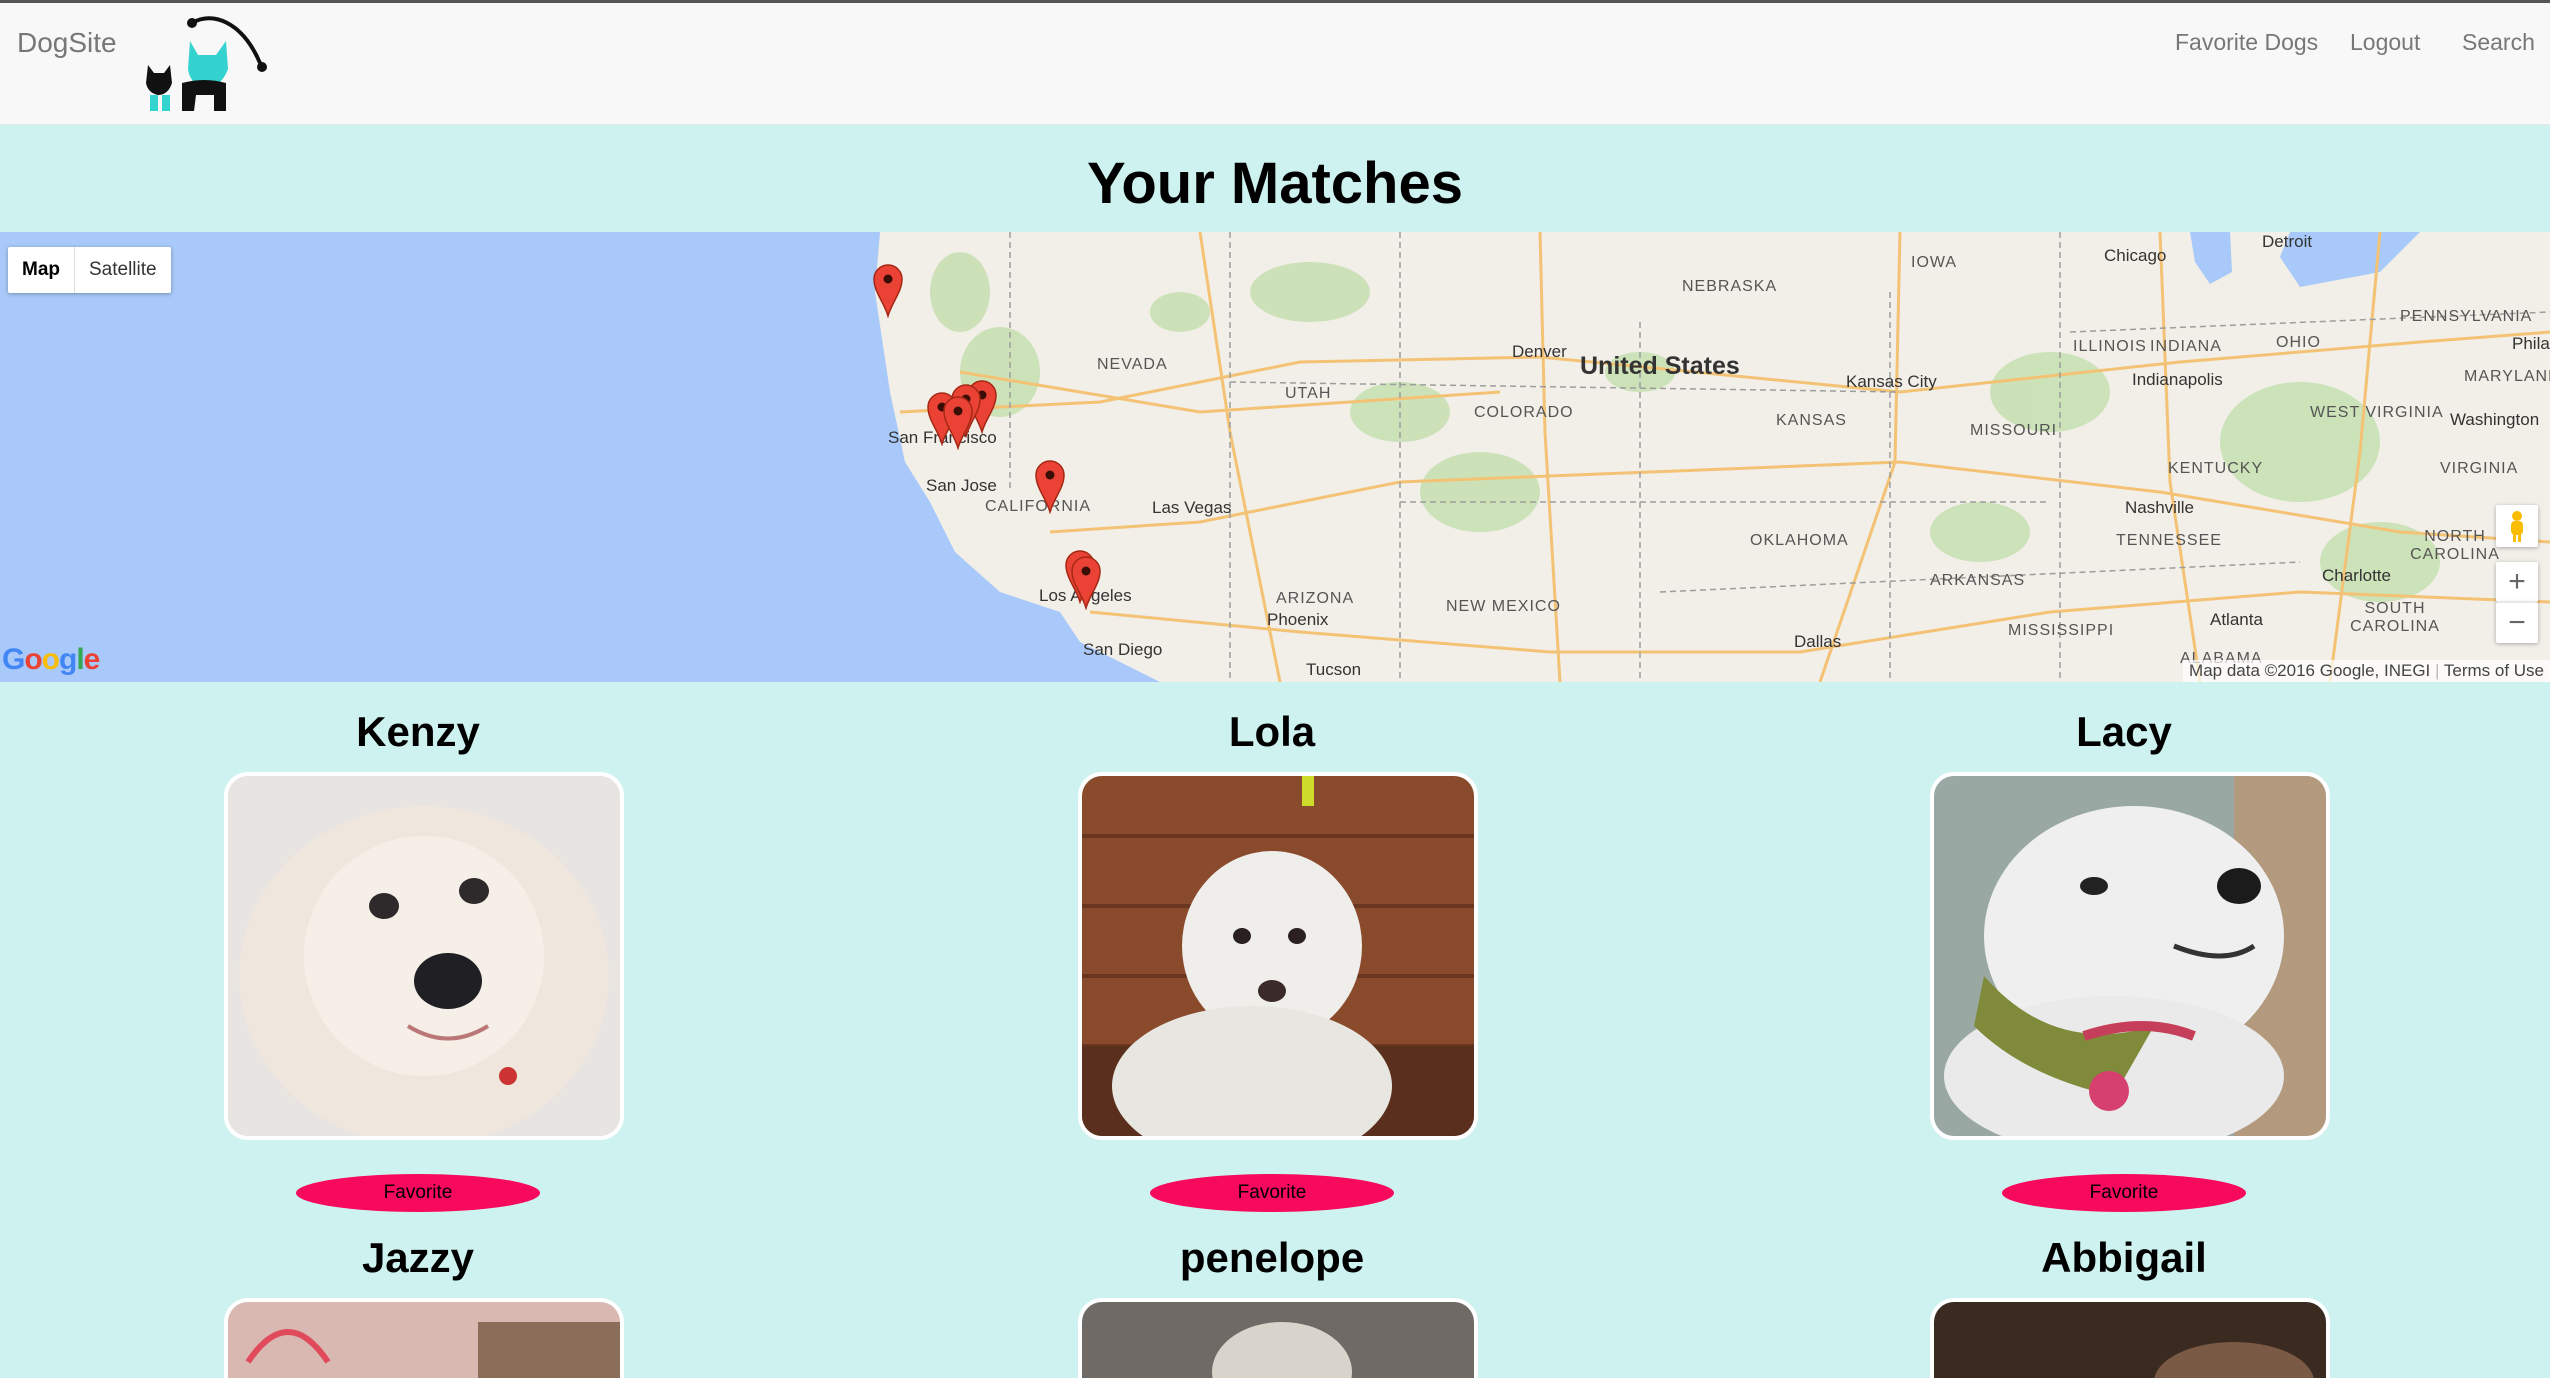  I want to click on map-label-city: Tucson, so click(1334, 669).